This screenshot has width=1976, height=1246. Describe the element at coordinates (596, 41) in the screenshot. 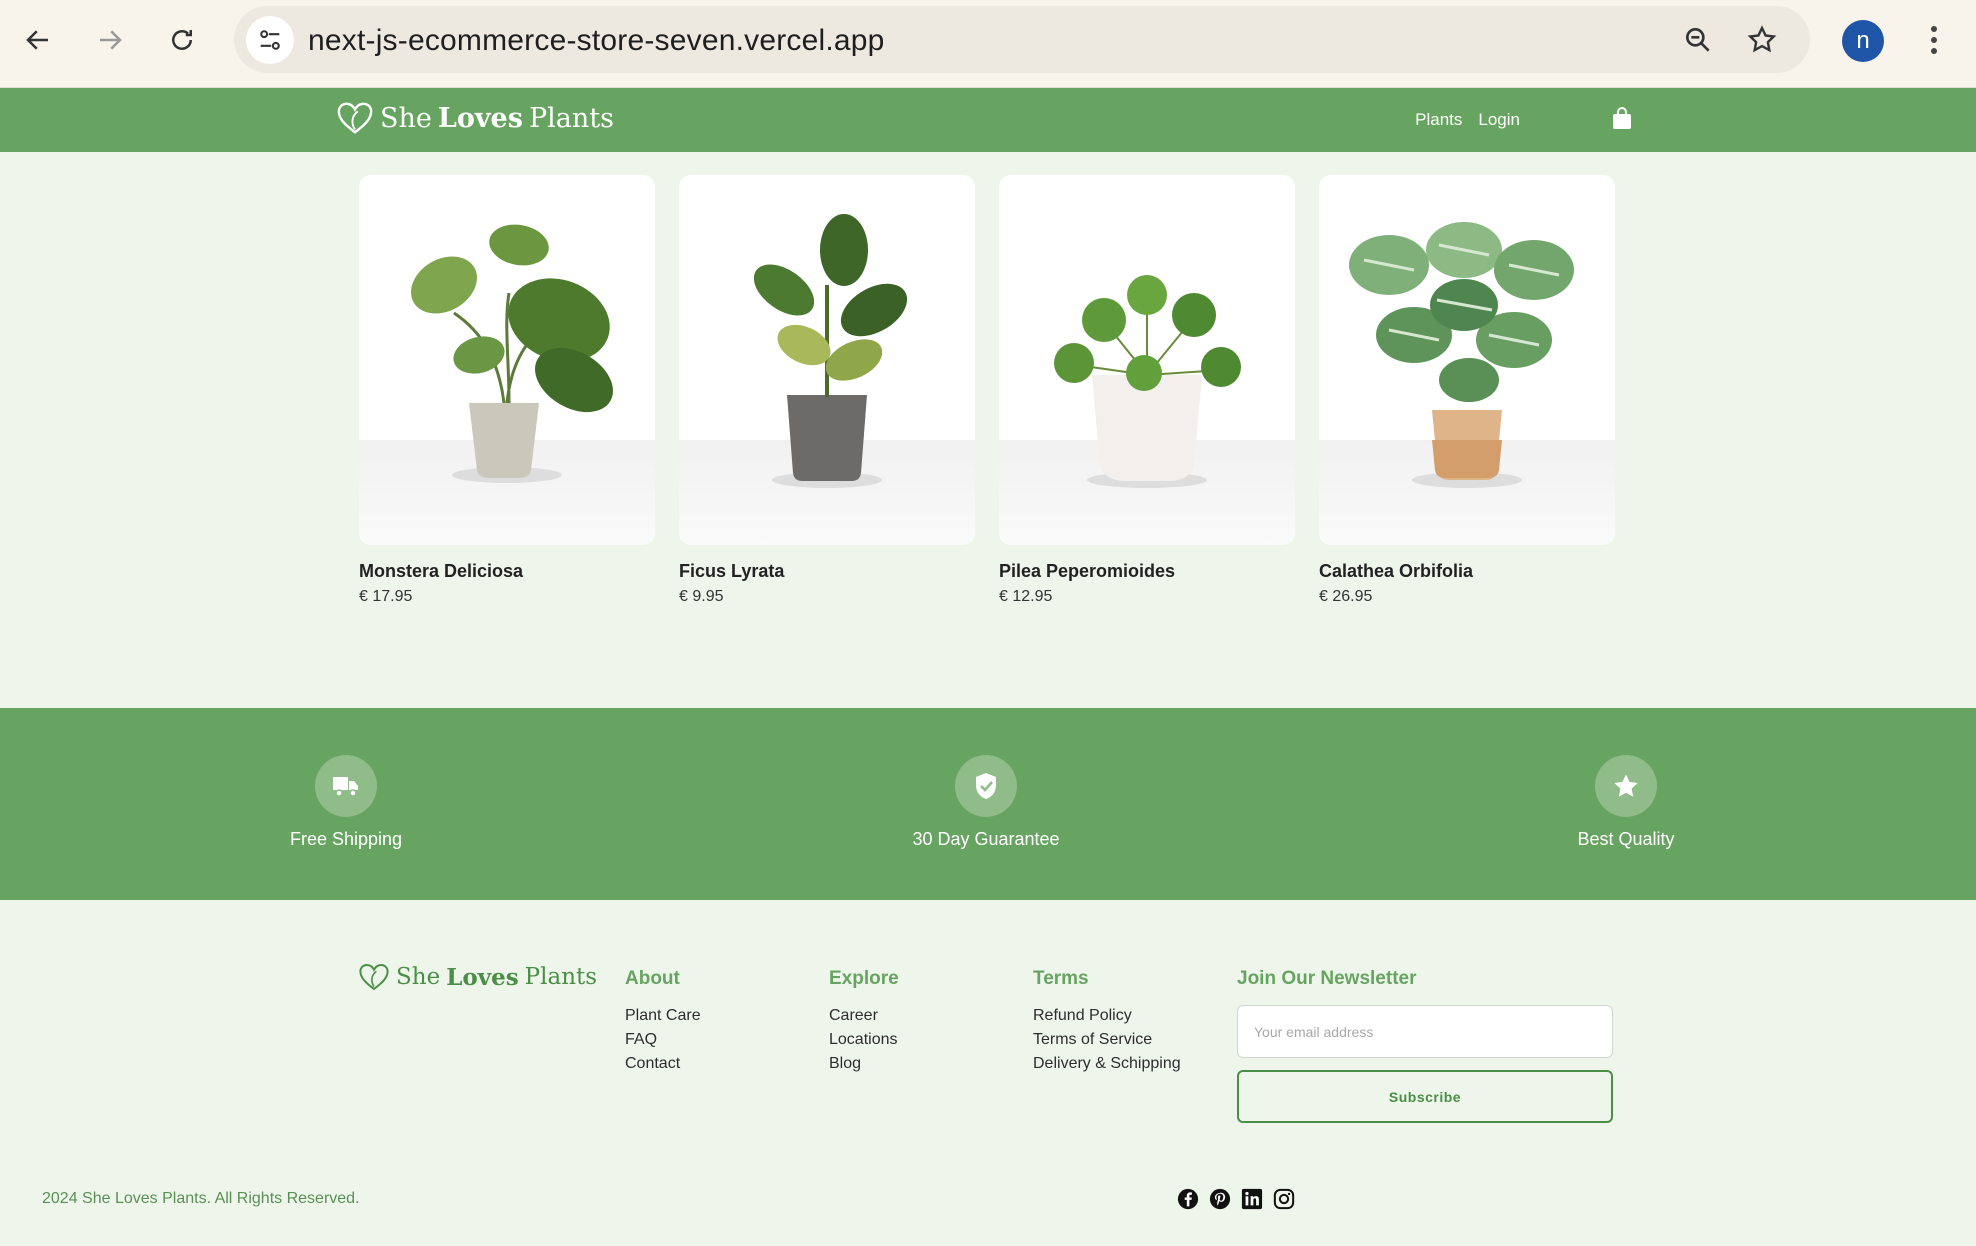

I see `url-text: next-js-ecommerce-store-seven.vercel.app` at that location.